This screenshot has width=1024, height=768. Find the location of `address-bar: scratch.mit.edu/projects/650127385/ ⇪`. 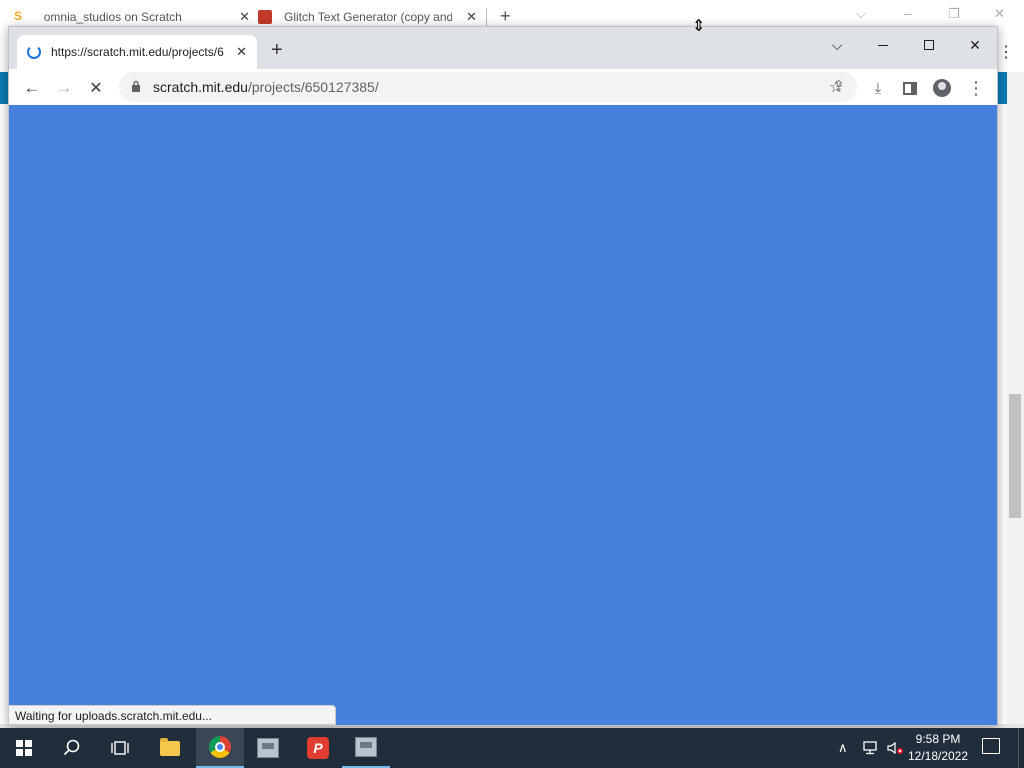

address-bar: scratch.mit.edu/projects/650127385/ ⇪ is located at coordinates (488, 87).